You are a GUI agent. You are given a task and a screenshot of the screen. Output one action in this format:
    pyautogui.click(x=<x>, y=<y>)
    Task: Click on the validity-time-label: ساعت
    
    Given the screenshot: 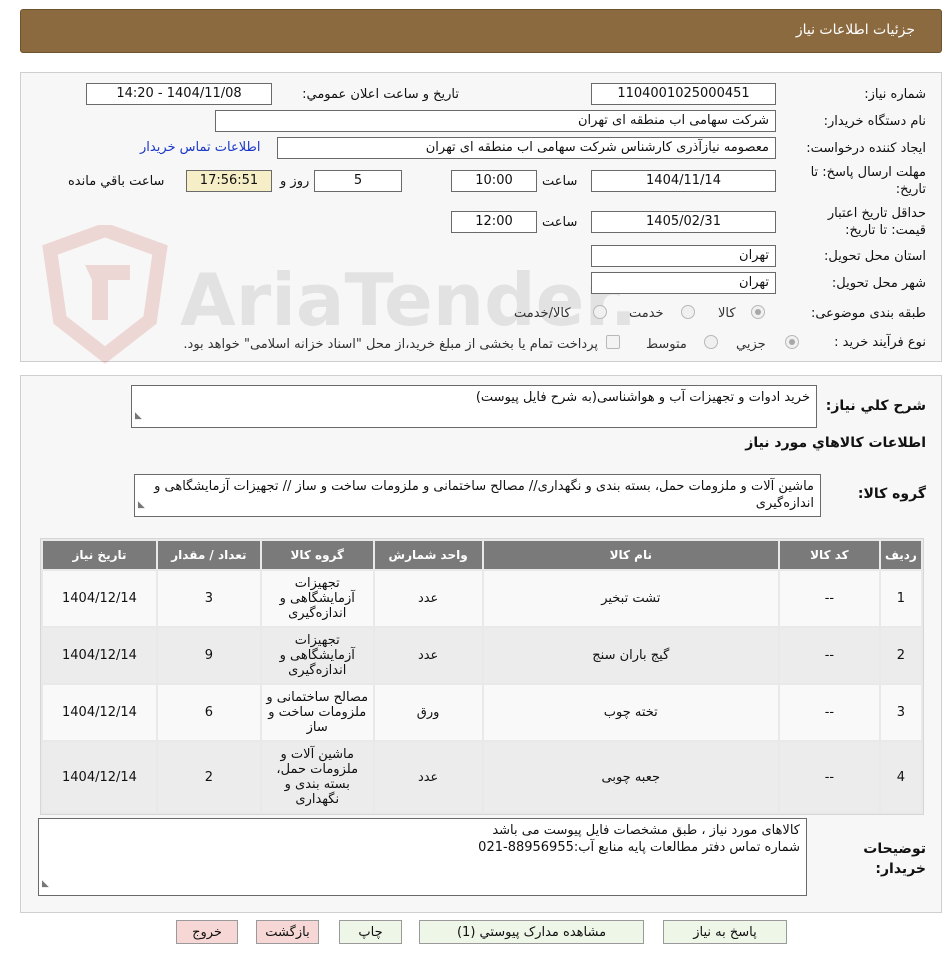 What is the action you would take?
    pyautogui.click(x=560, y=222)
    